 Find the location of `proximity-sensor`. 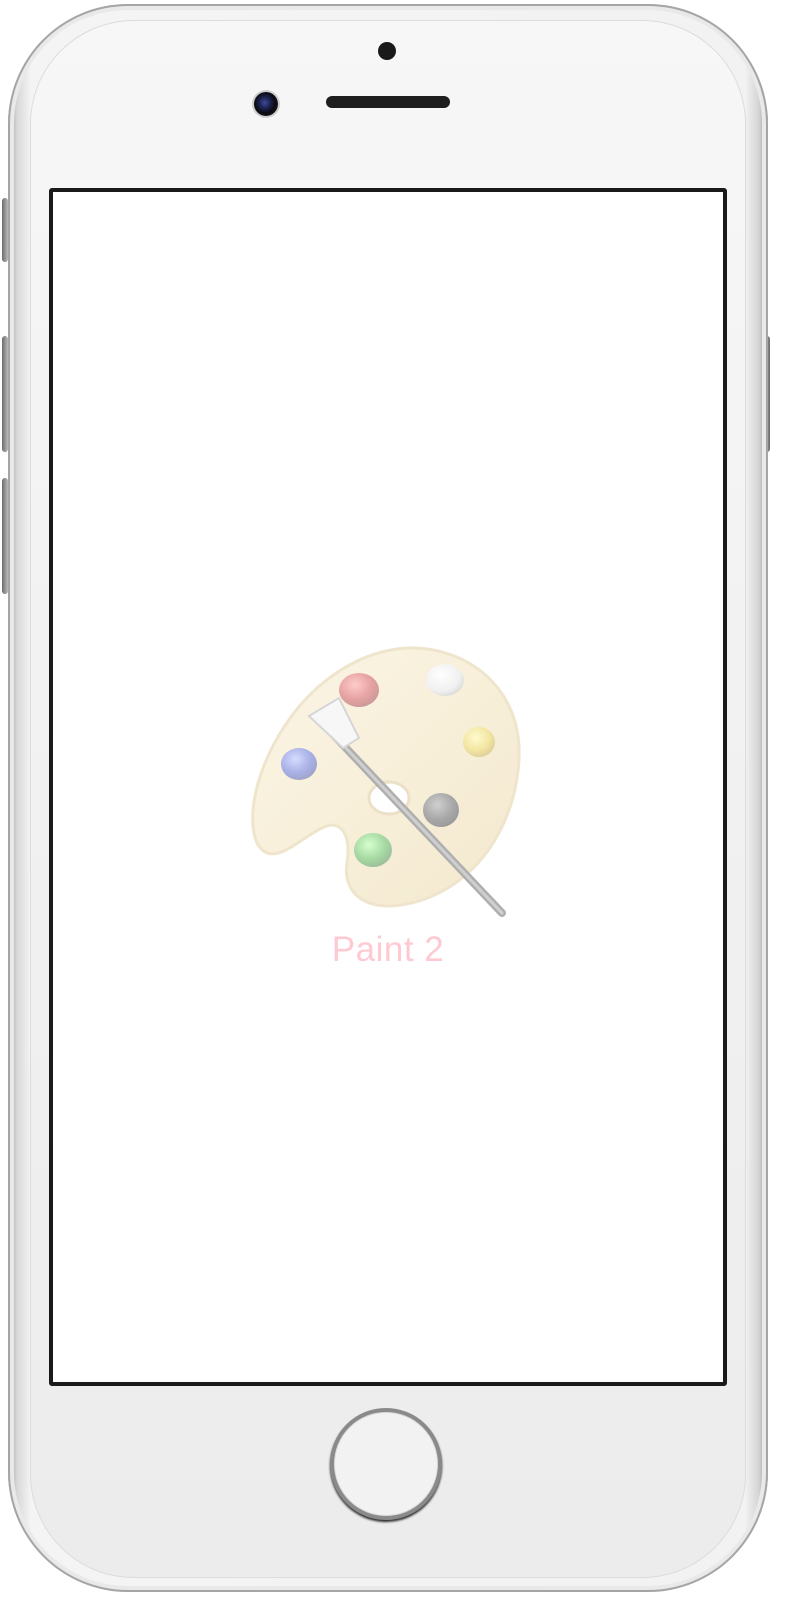

proximity-sensor is located at coordinates (387, 51).